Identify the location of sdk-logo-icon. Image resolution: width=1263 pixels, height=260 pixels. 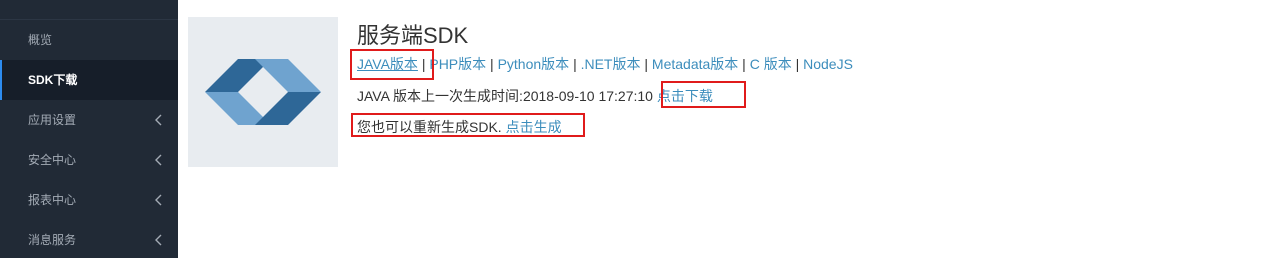
(263, 92).